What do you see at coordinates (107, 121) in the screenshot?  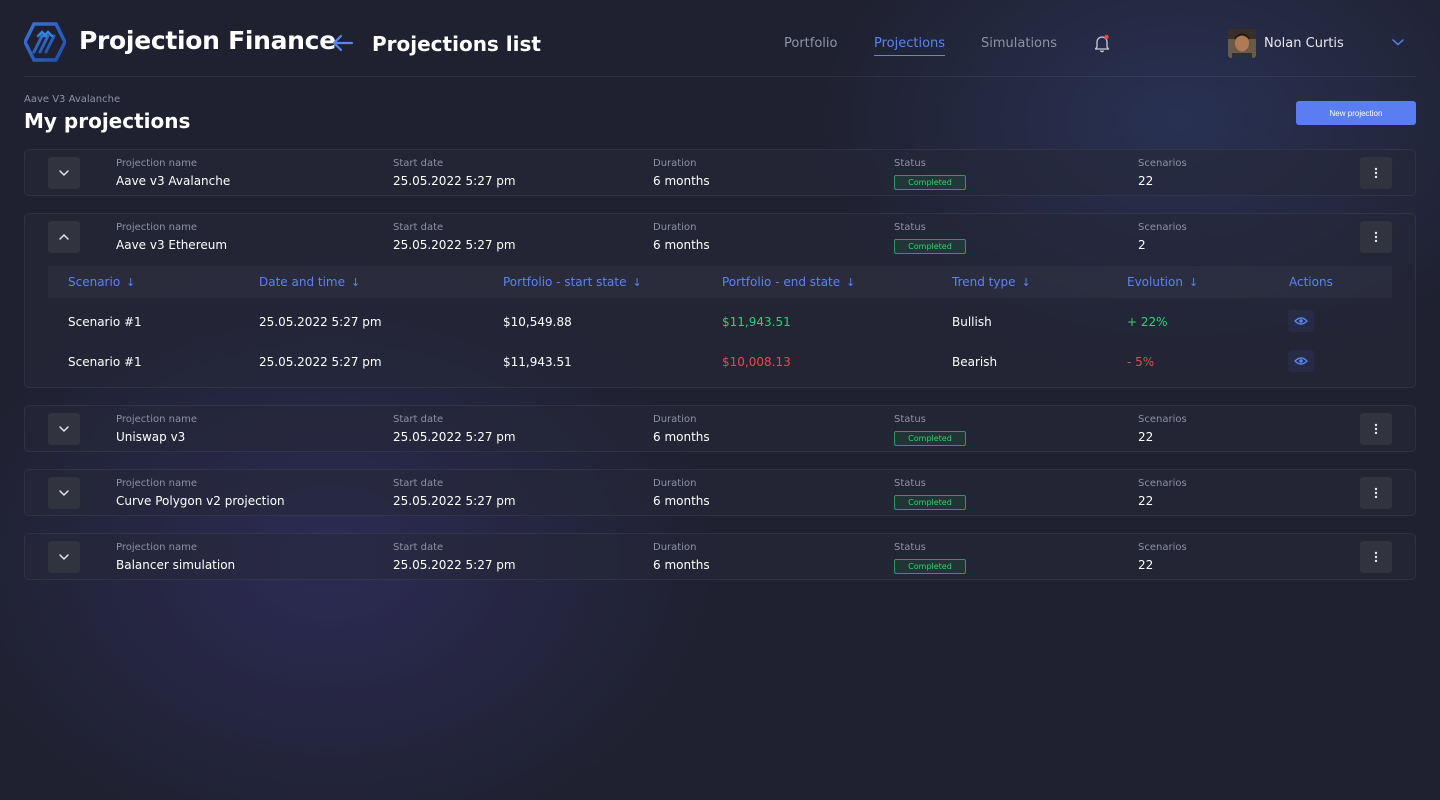 I see `section-title: My projections` at bounding box center [107, 121].